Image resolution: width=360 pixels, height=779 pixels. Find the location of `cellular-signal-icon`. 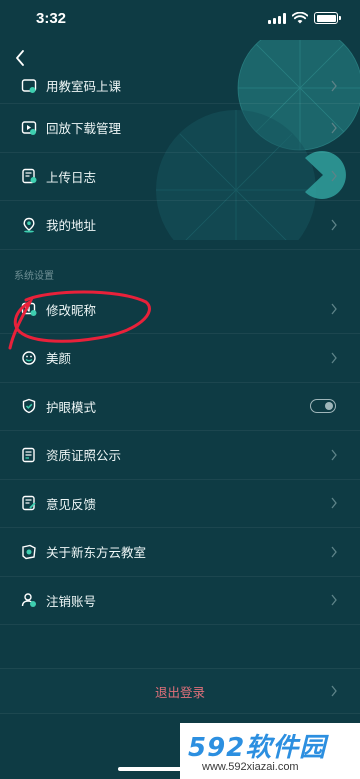

cellular-signal-icon is located at coordinates (277, 18).